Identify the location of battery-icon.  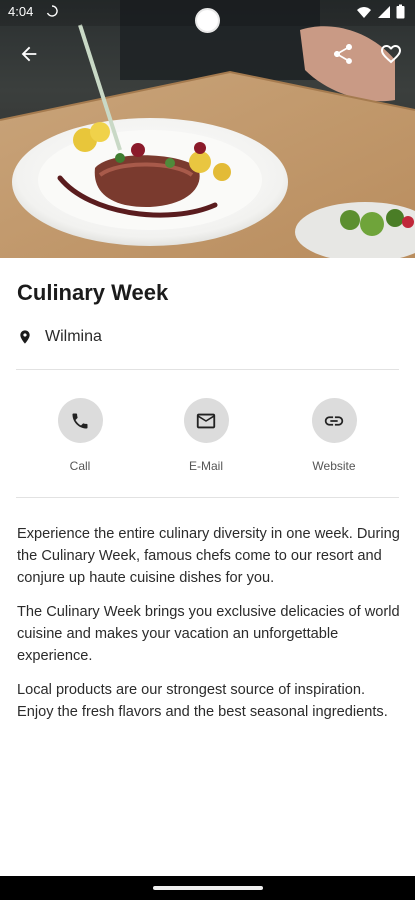
(400, 11).